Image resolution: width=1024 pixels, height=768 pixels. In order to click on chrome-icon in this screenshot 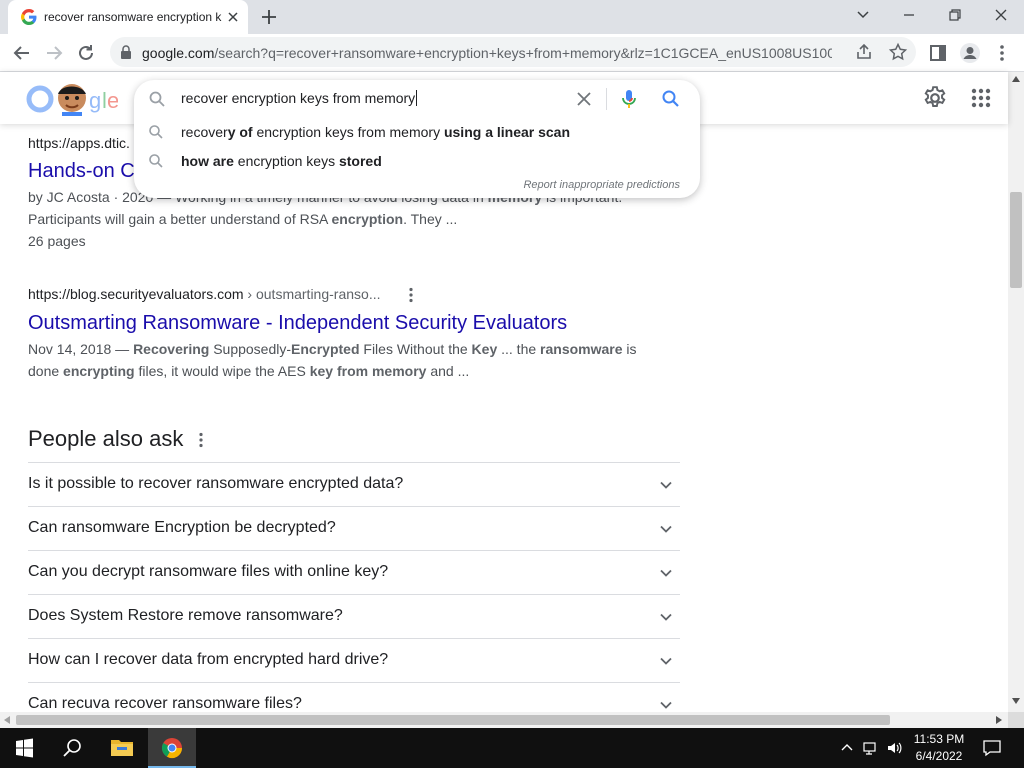, I will do `click(172, 748)`.